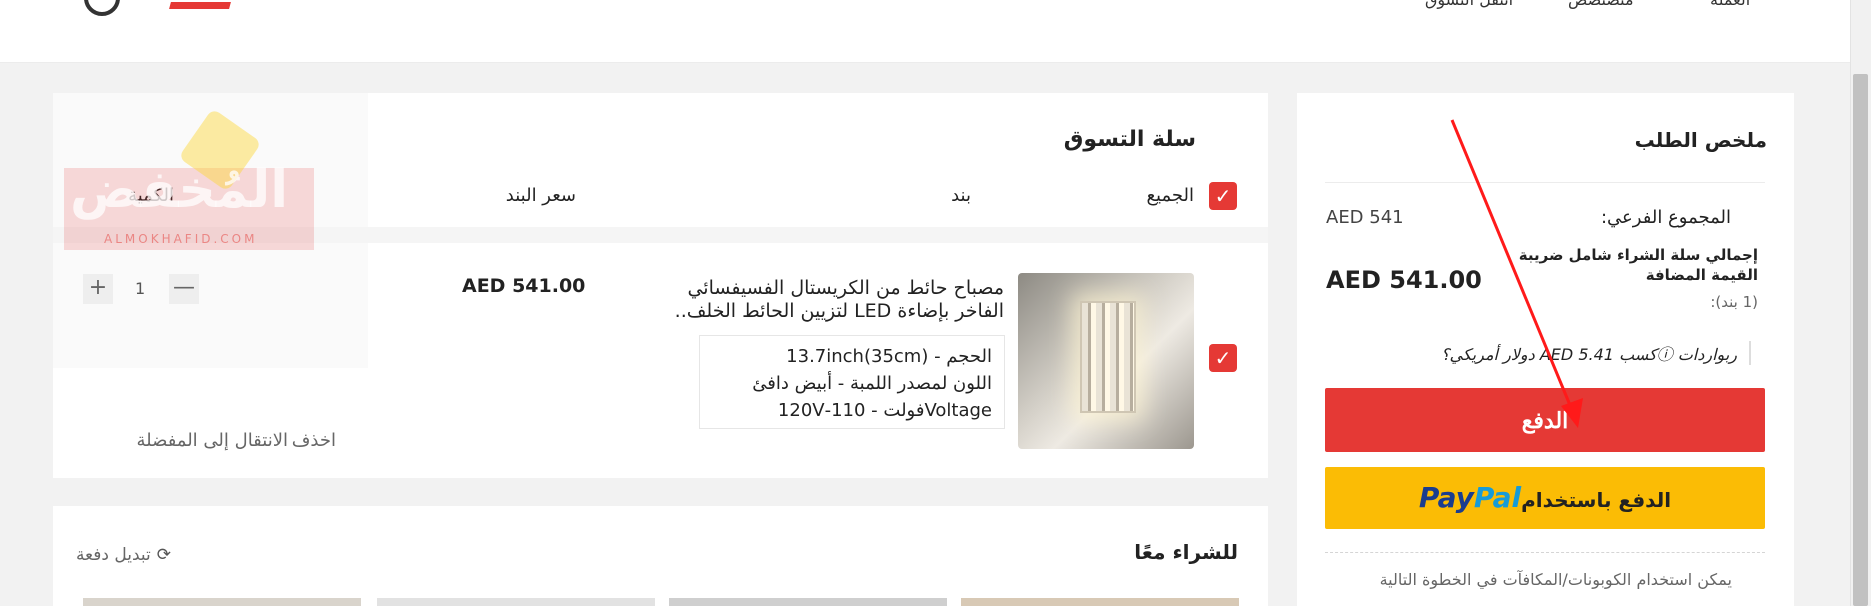 This screenshot has width=1871, height=606. Describe the element at coordinates (1108, 357) in the screenshot. I see `lamp-image-shape` at that location.